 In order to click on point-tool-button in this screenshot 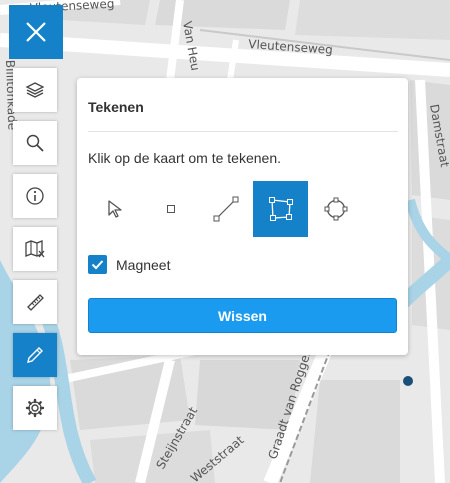, I will do `click(170, 209)`.